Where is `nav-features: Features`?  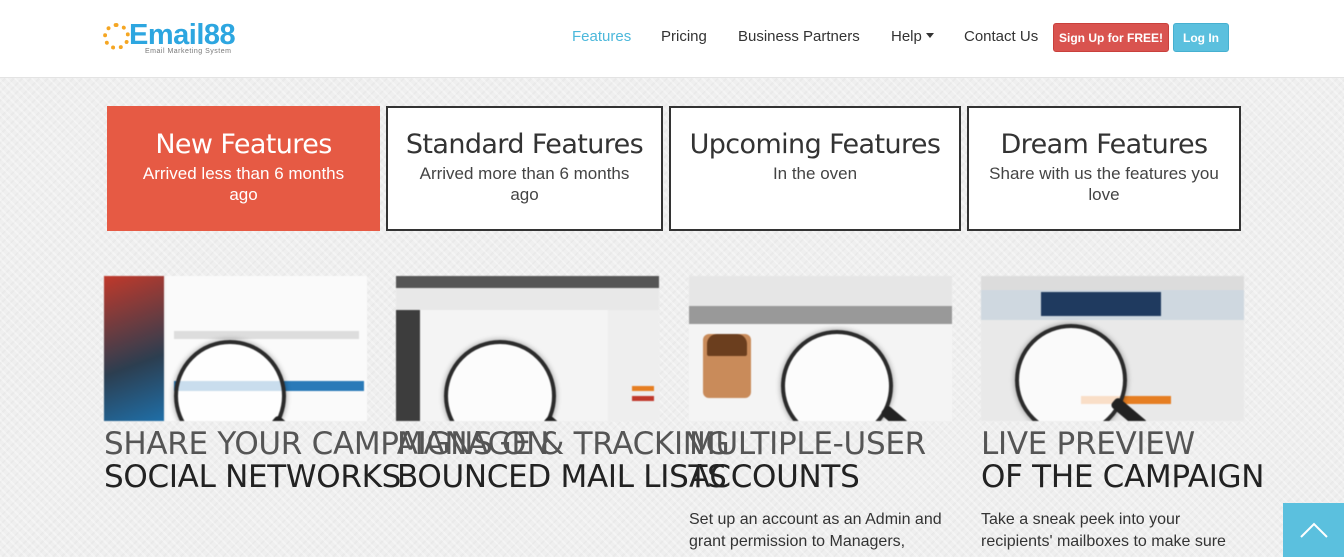
nav-features: Features is located at coordinates (601, 37).